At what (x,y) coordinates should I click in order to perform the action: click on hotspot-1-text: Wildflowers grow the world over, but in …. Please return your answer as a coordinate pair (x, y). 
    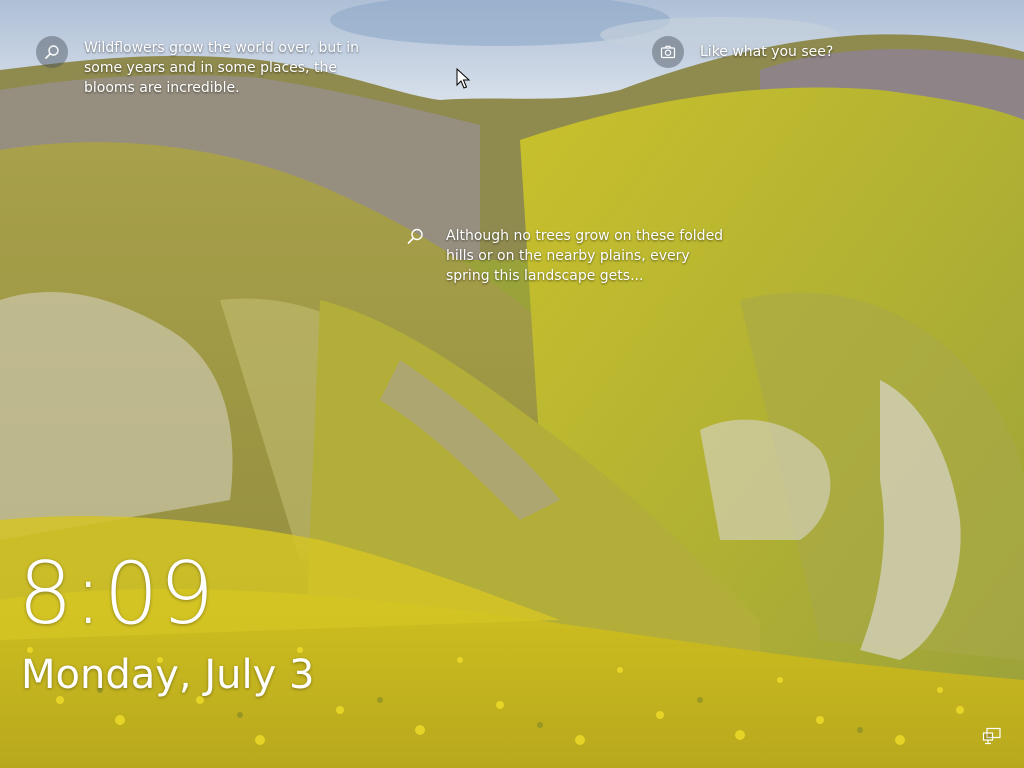
    Looking at the image, I should click on (229, 68).